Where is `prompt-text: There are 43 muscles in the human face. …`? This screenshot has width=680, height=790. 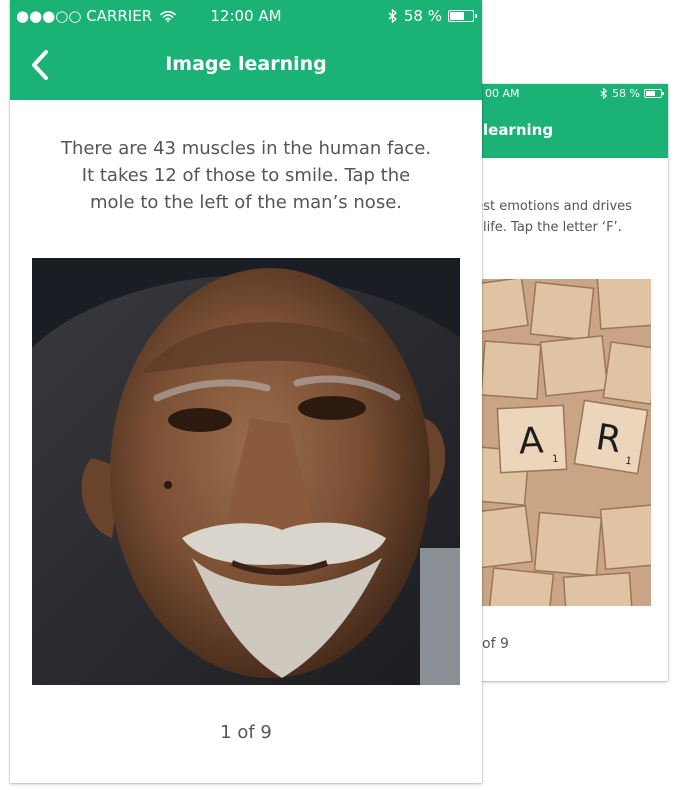
prompt-text: There are 43 muscles in the human face. … is located at coordinates (246, 175).